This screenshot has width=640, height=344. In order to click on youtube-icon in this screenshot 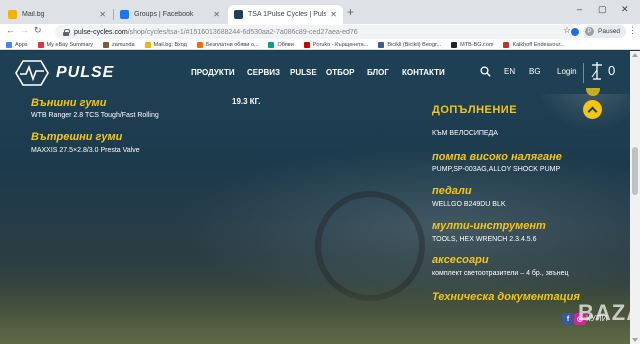, I will do `click(506, 44)`.